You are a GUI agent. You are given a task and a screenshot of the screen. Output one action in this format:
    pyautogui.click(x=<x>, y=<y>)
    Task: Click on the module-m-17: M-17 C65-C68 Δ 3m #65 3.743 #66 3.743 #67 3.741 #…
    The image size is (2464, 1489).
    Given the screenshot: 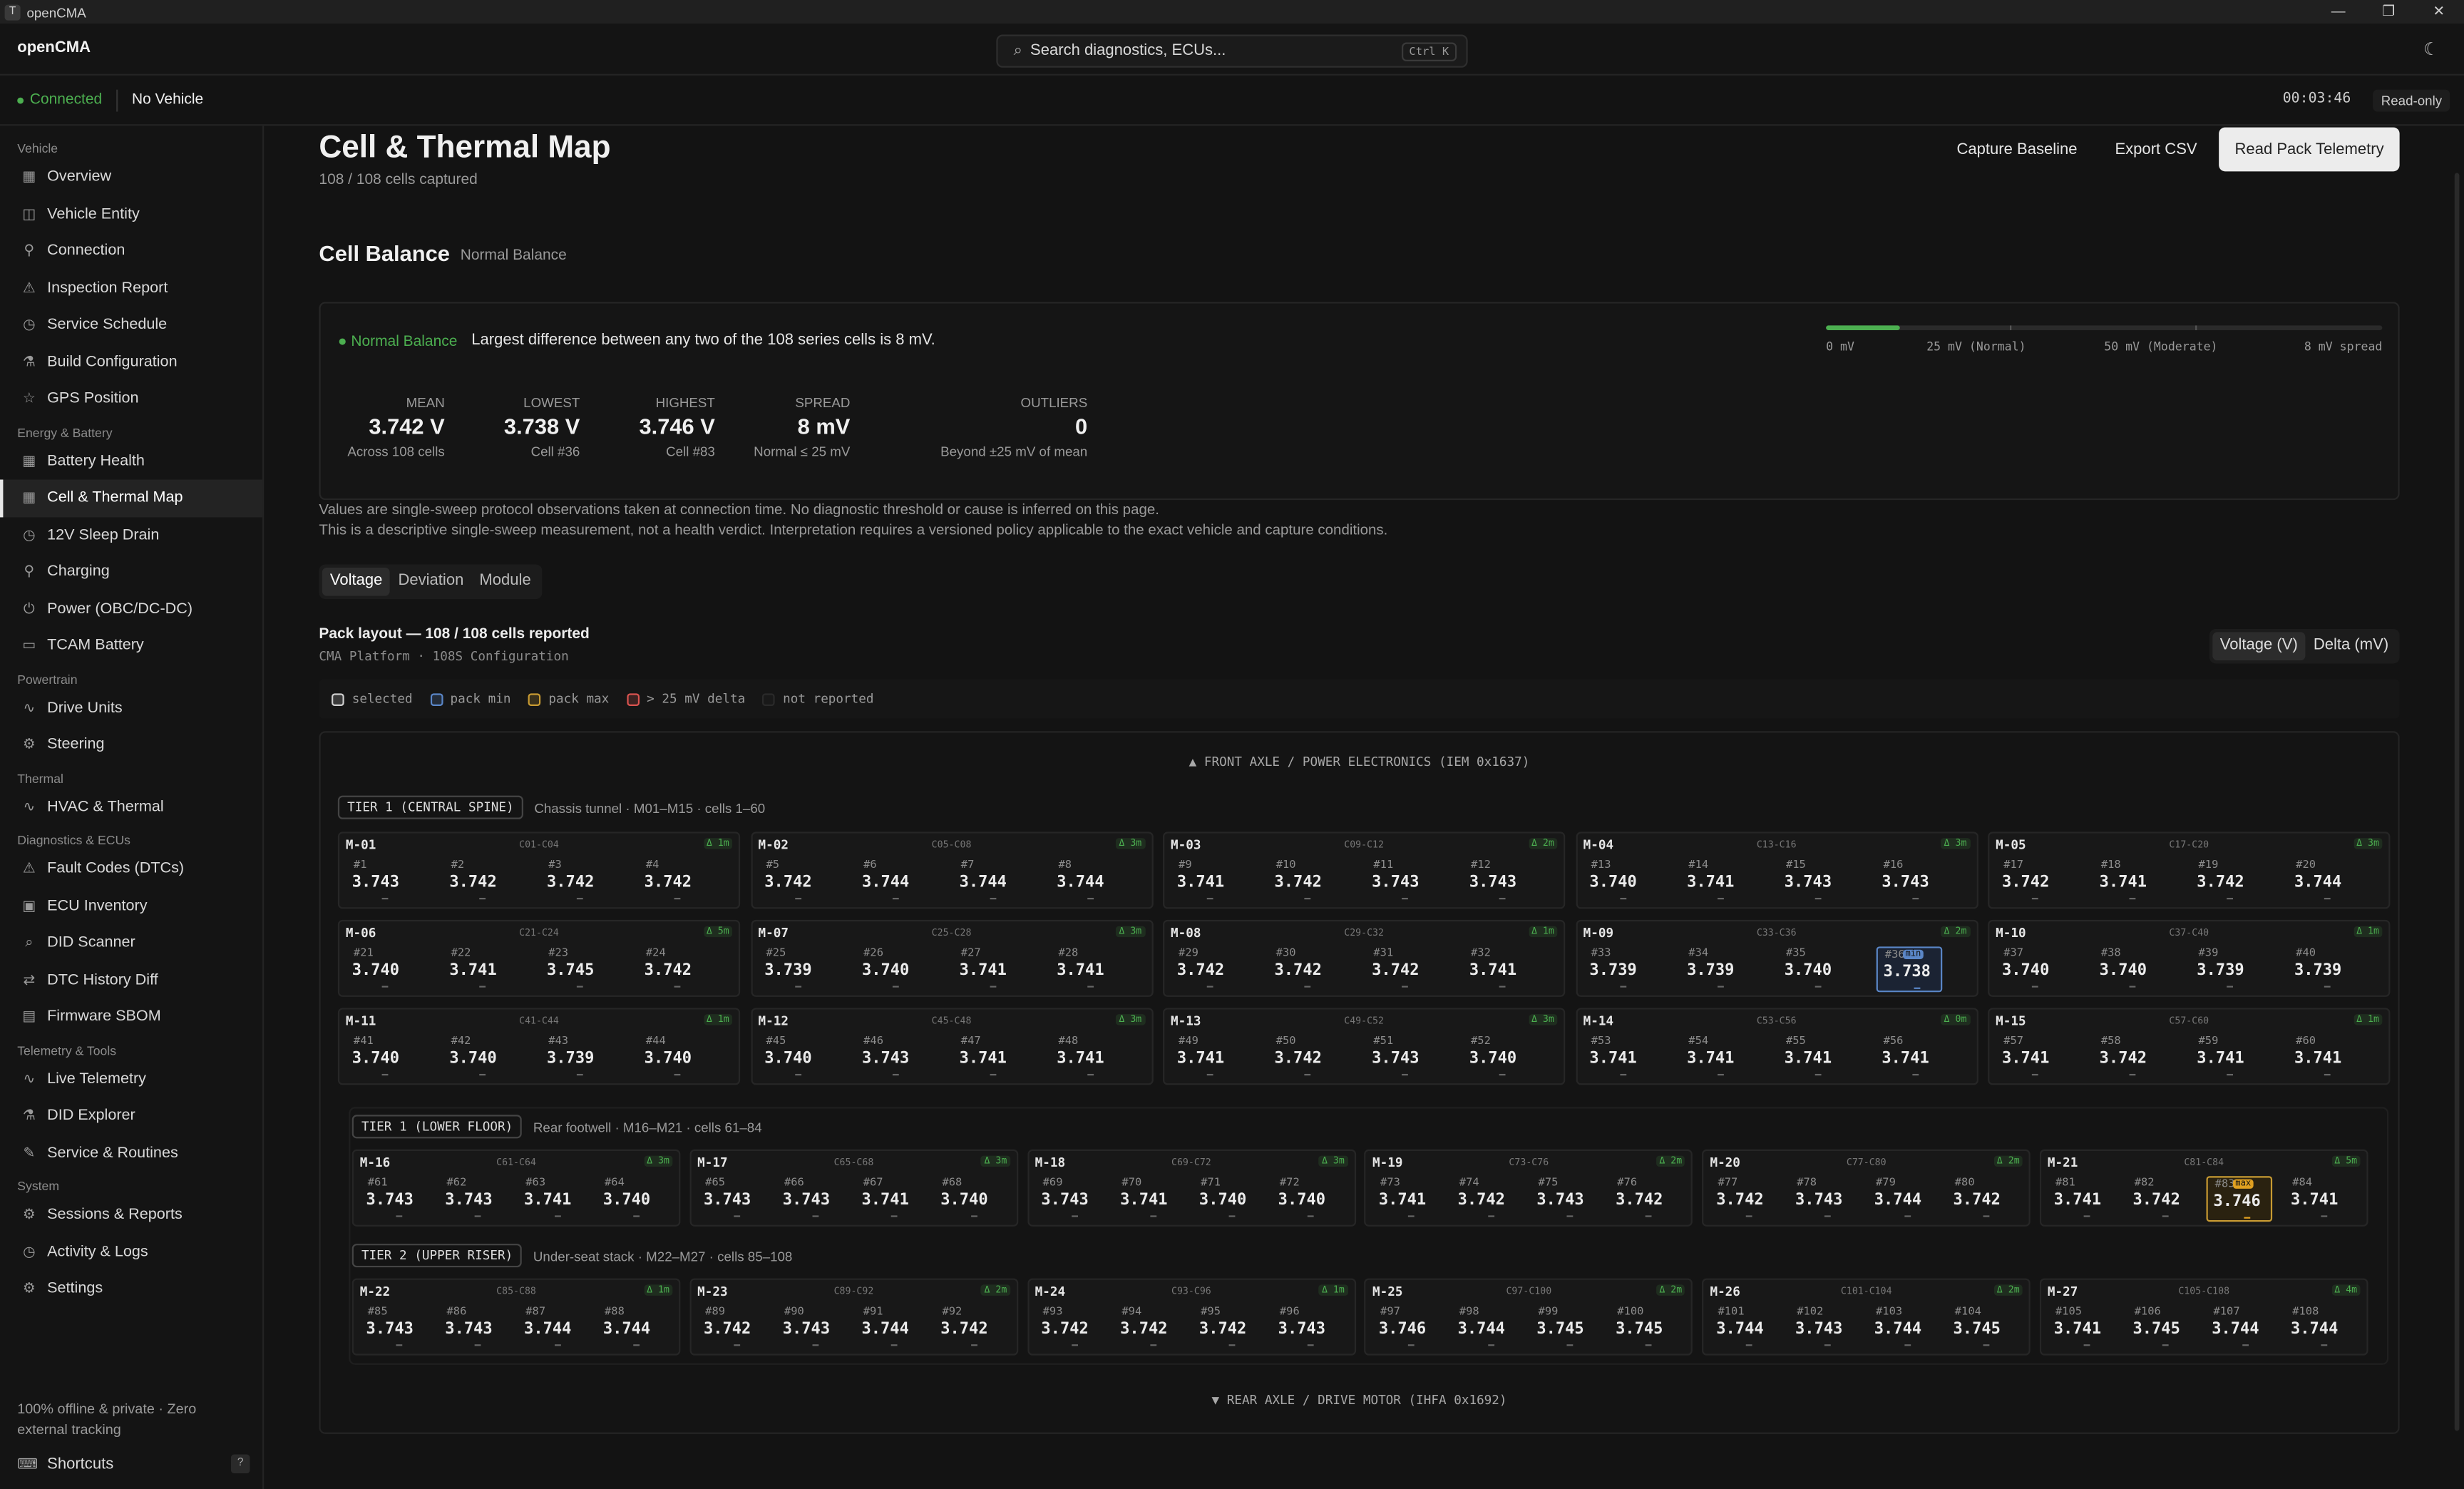 What is the action you would take?
    pyautogui.click(x=853, y=1188)
    